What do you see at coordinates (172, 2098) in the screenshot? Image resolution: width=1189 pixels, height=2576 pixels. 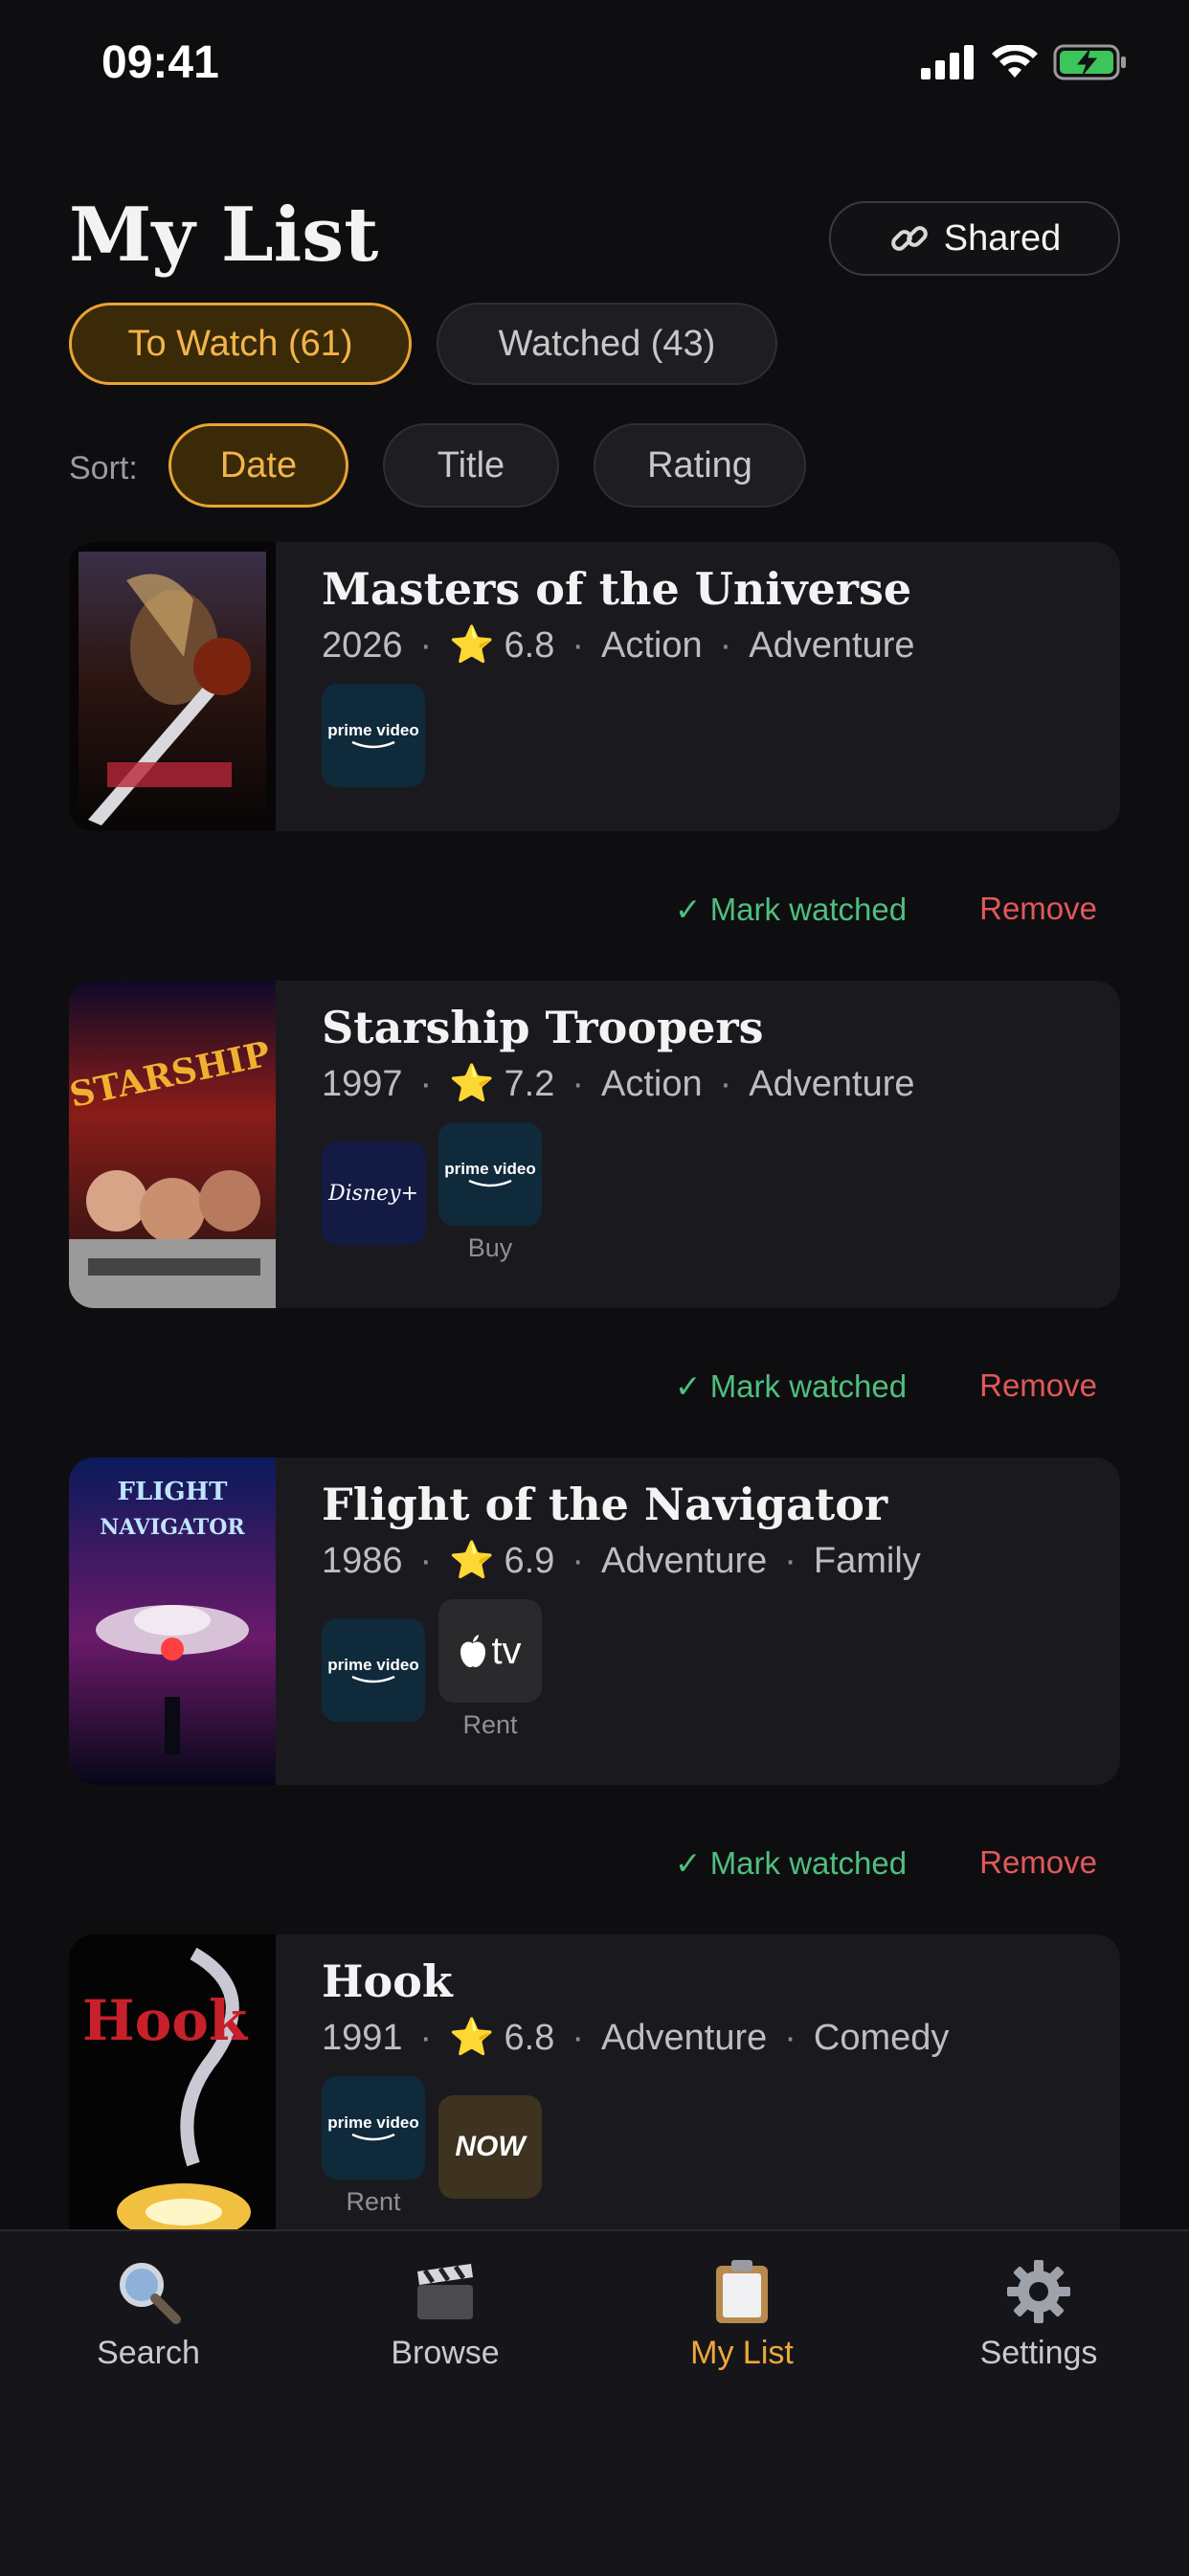 I see `poster-image: Hook` at bounding box center [172, 2098].